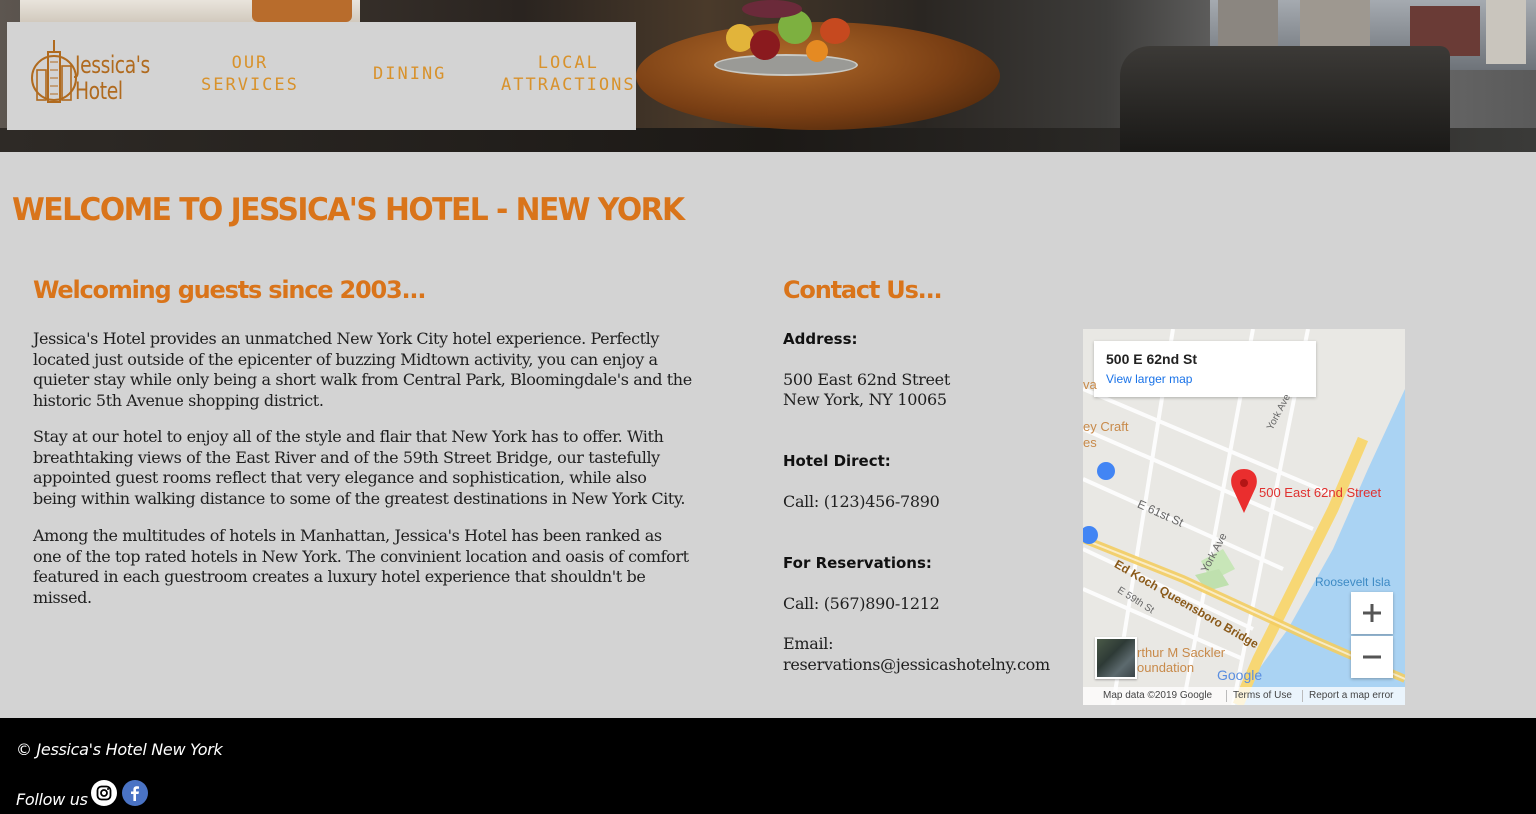 The width and height of the screenshot is (1536, 814). I want to click on zoom-in-button, so click(1372, 613).